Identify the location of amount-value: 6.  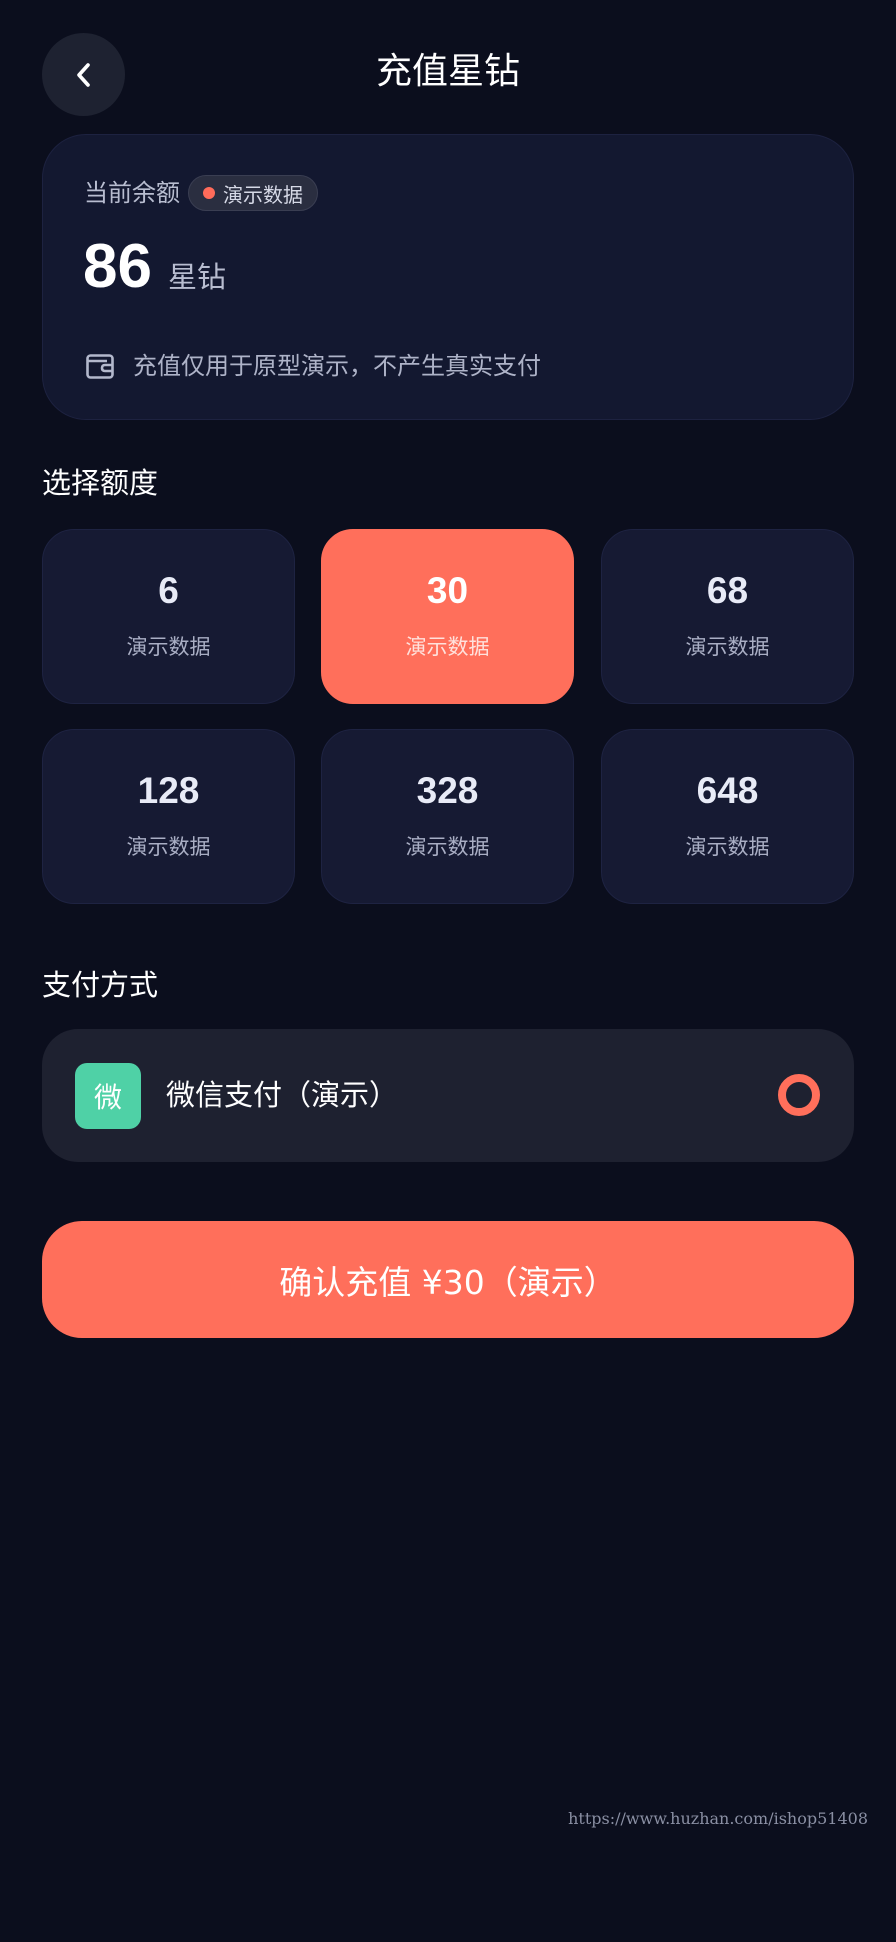
(168, 590).